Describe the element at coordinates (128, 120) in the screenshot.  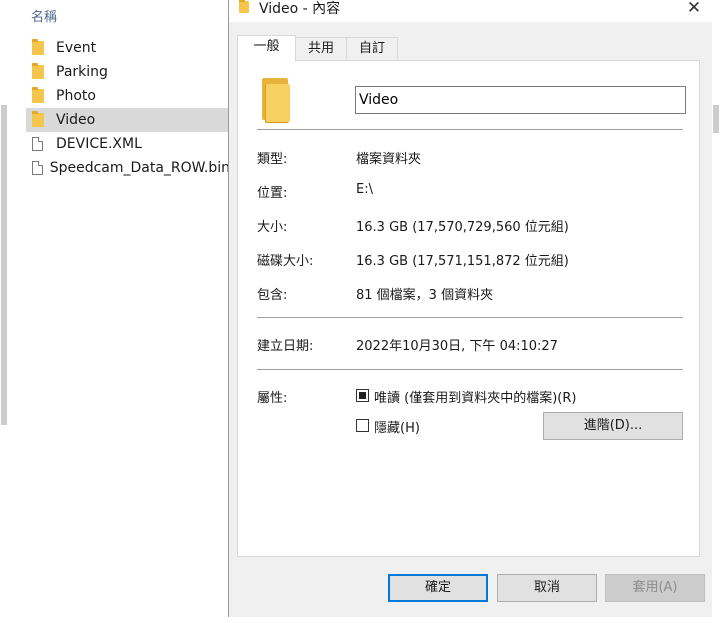
I see `file-item-video: Video` at that location.